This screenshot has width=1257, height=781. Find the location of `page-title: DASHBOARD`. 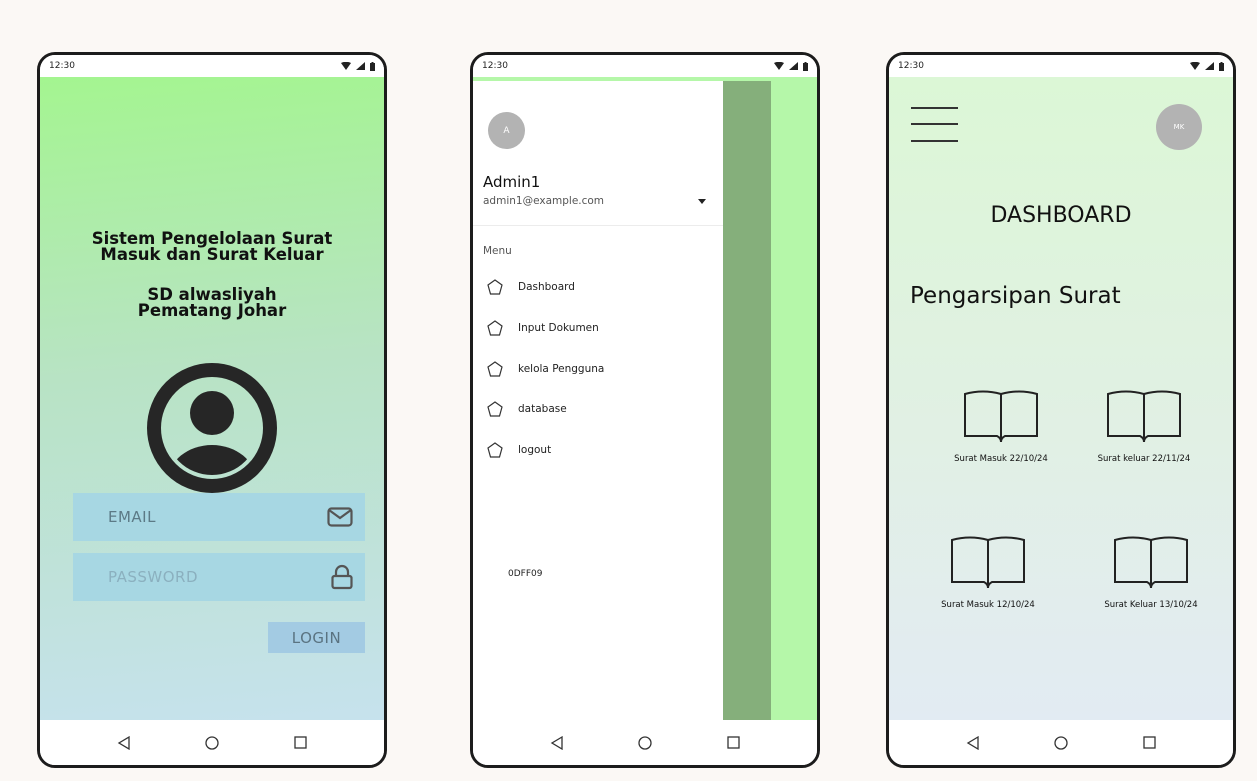

page-title: DASHBOARD is located at coordinates (1061, 215).